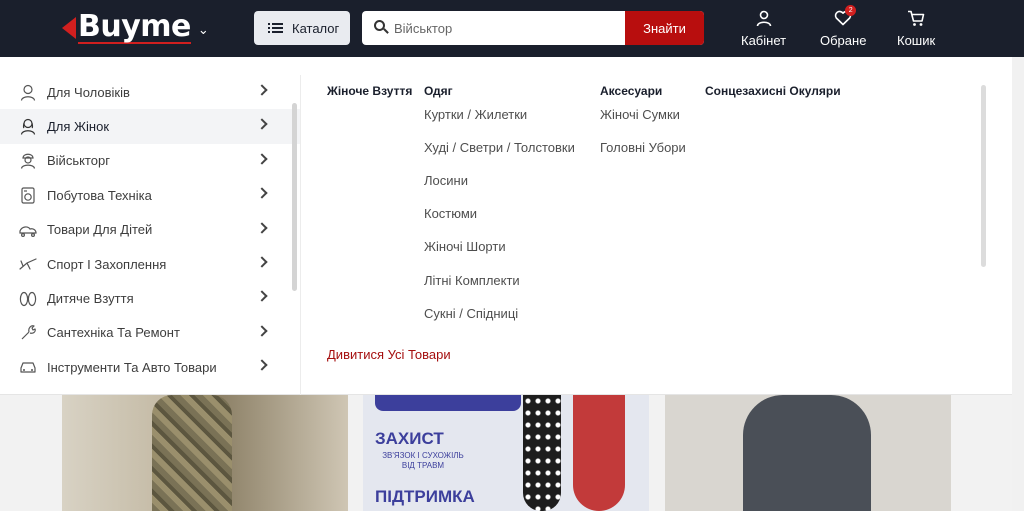 The width and height of the screenshot is (1024, 511). I want to click on menu-icon, so click(275, 28).